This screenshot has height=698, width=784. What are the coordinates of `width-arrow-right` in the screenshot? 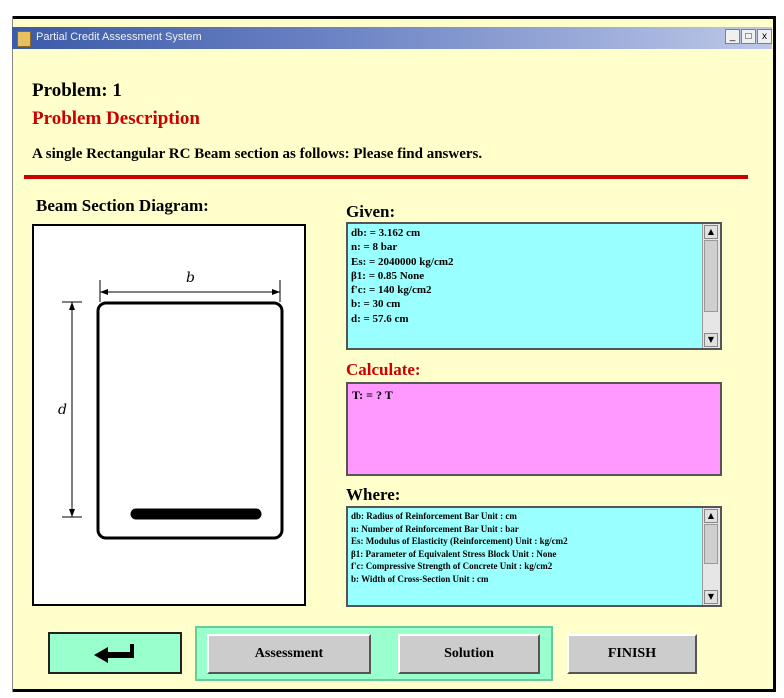 It's located at (276, 292).